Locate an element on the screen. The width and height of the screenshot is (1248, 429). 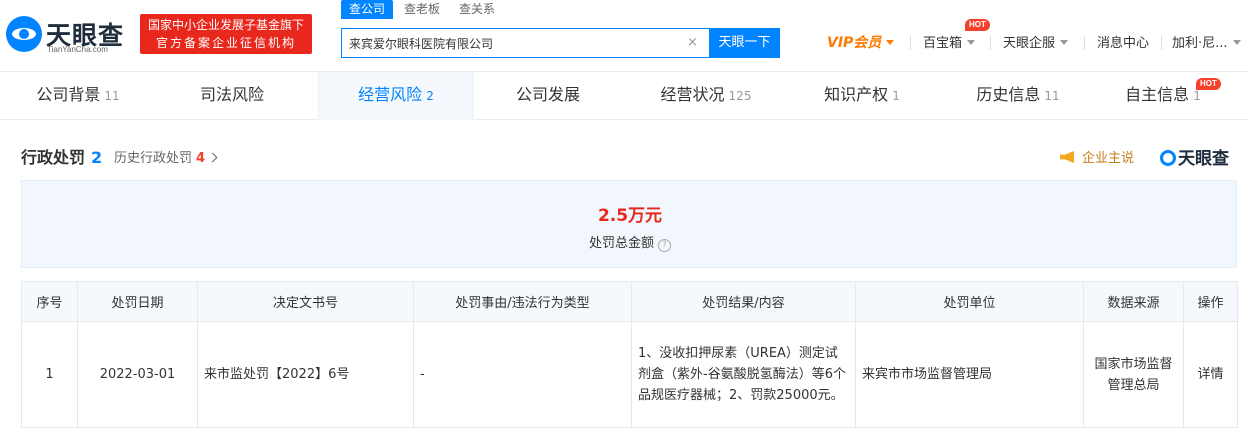
toolbox-label: 百宝箱 is located at coordinates (943, 43).